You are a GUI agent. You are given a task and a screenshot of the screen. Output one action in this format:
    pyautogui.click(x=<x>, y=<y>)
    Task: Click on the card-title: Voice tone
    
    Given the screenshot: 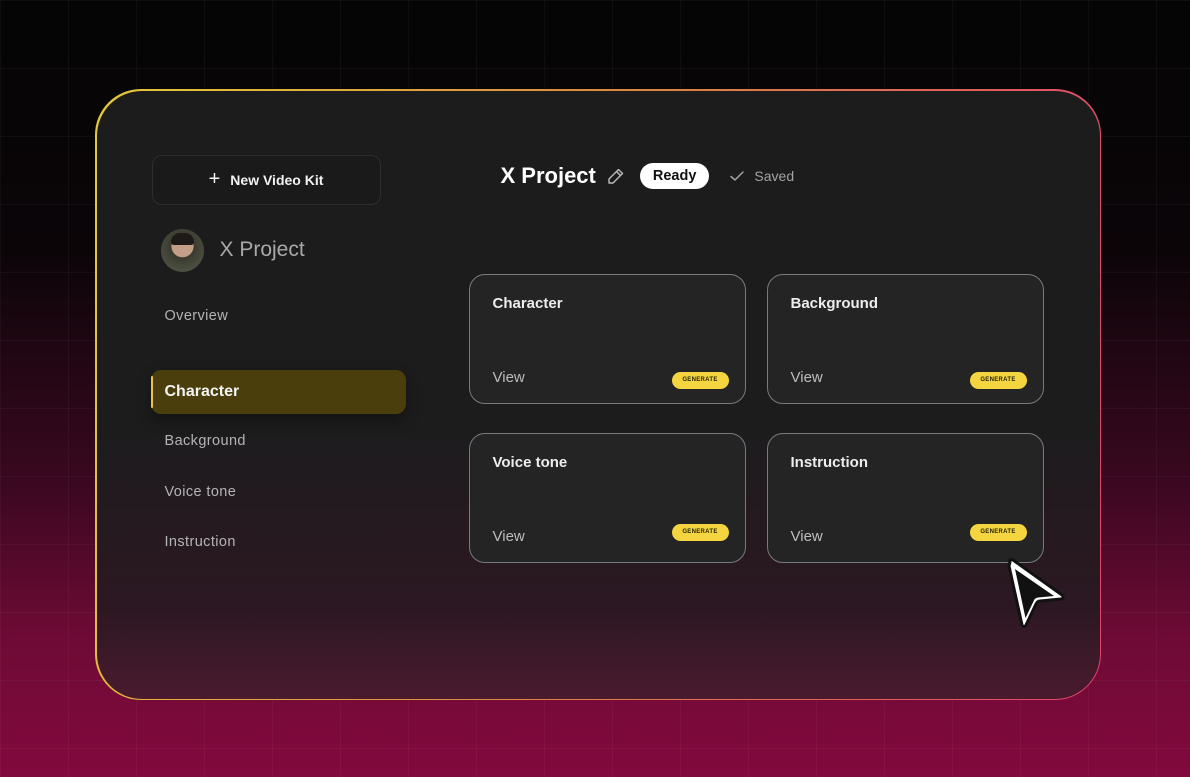 What is the action you would take?
    pyautogui.click(x=530, y=462)
    